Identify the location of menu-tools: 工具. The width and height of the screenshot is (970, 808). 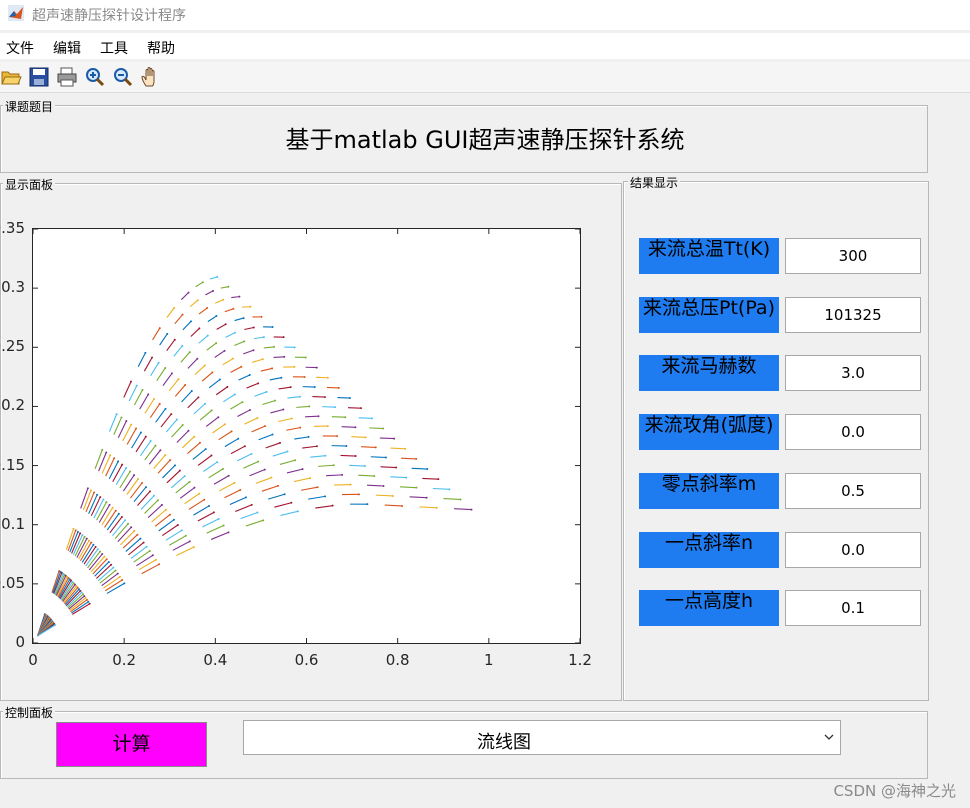
(114, 48).